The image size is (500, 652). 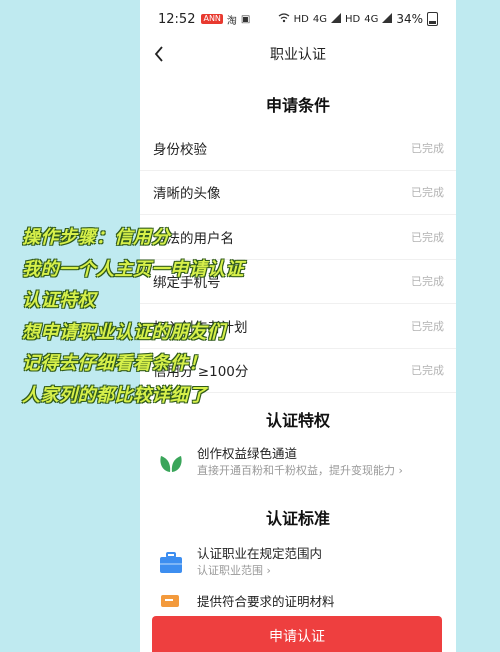 I want to click on privilege-item: 创作权益绿色通道 直接开通百粉和千粉权益，提升变现能力 ›, so click(x=298, y=463).